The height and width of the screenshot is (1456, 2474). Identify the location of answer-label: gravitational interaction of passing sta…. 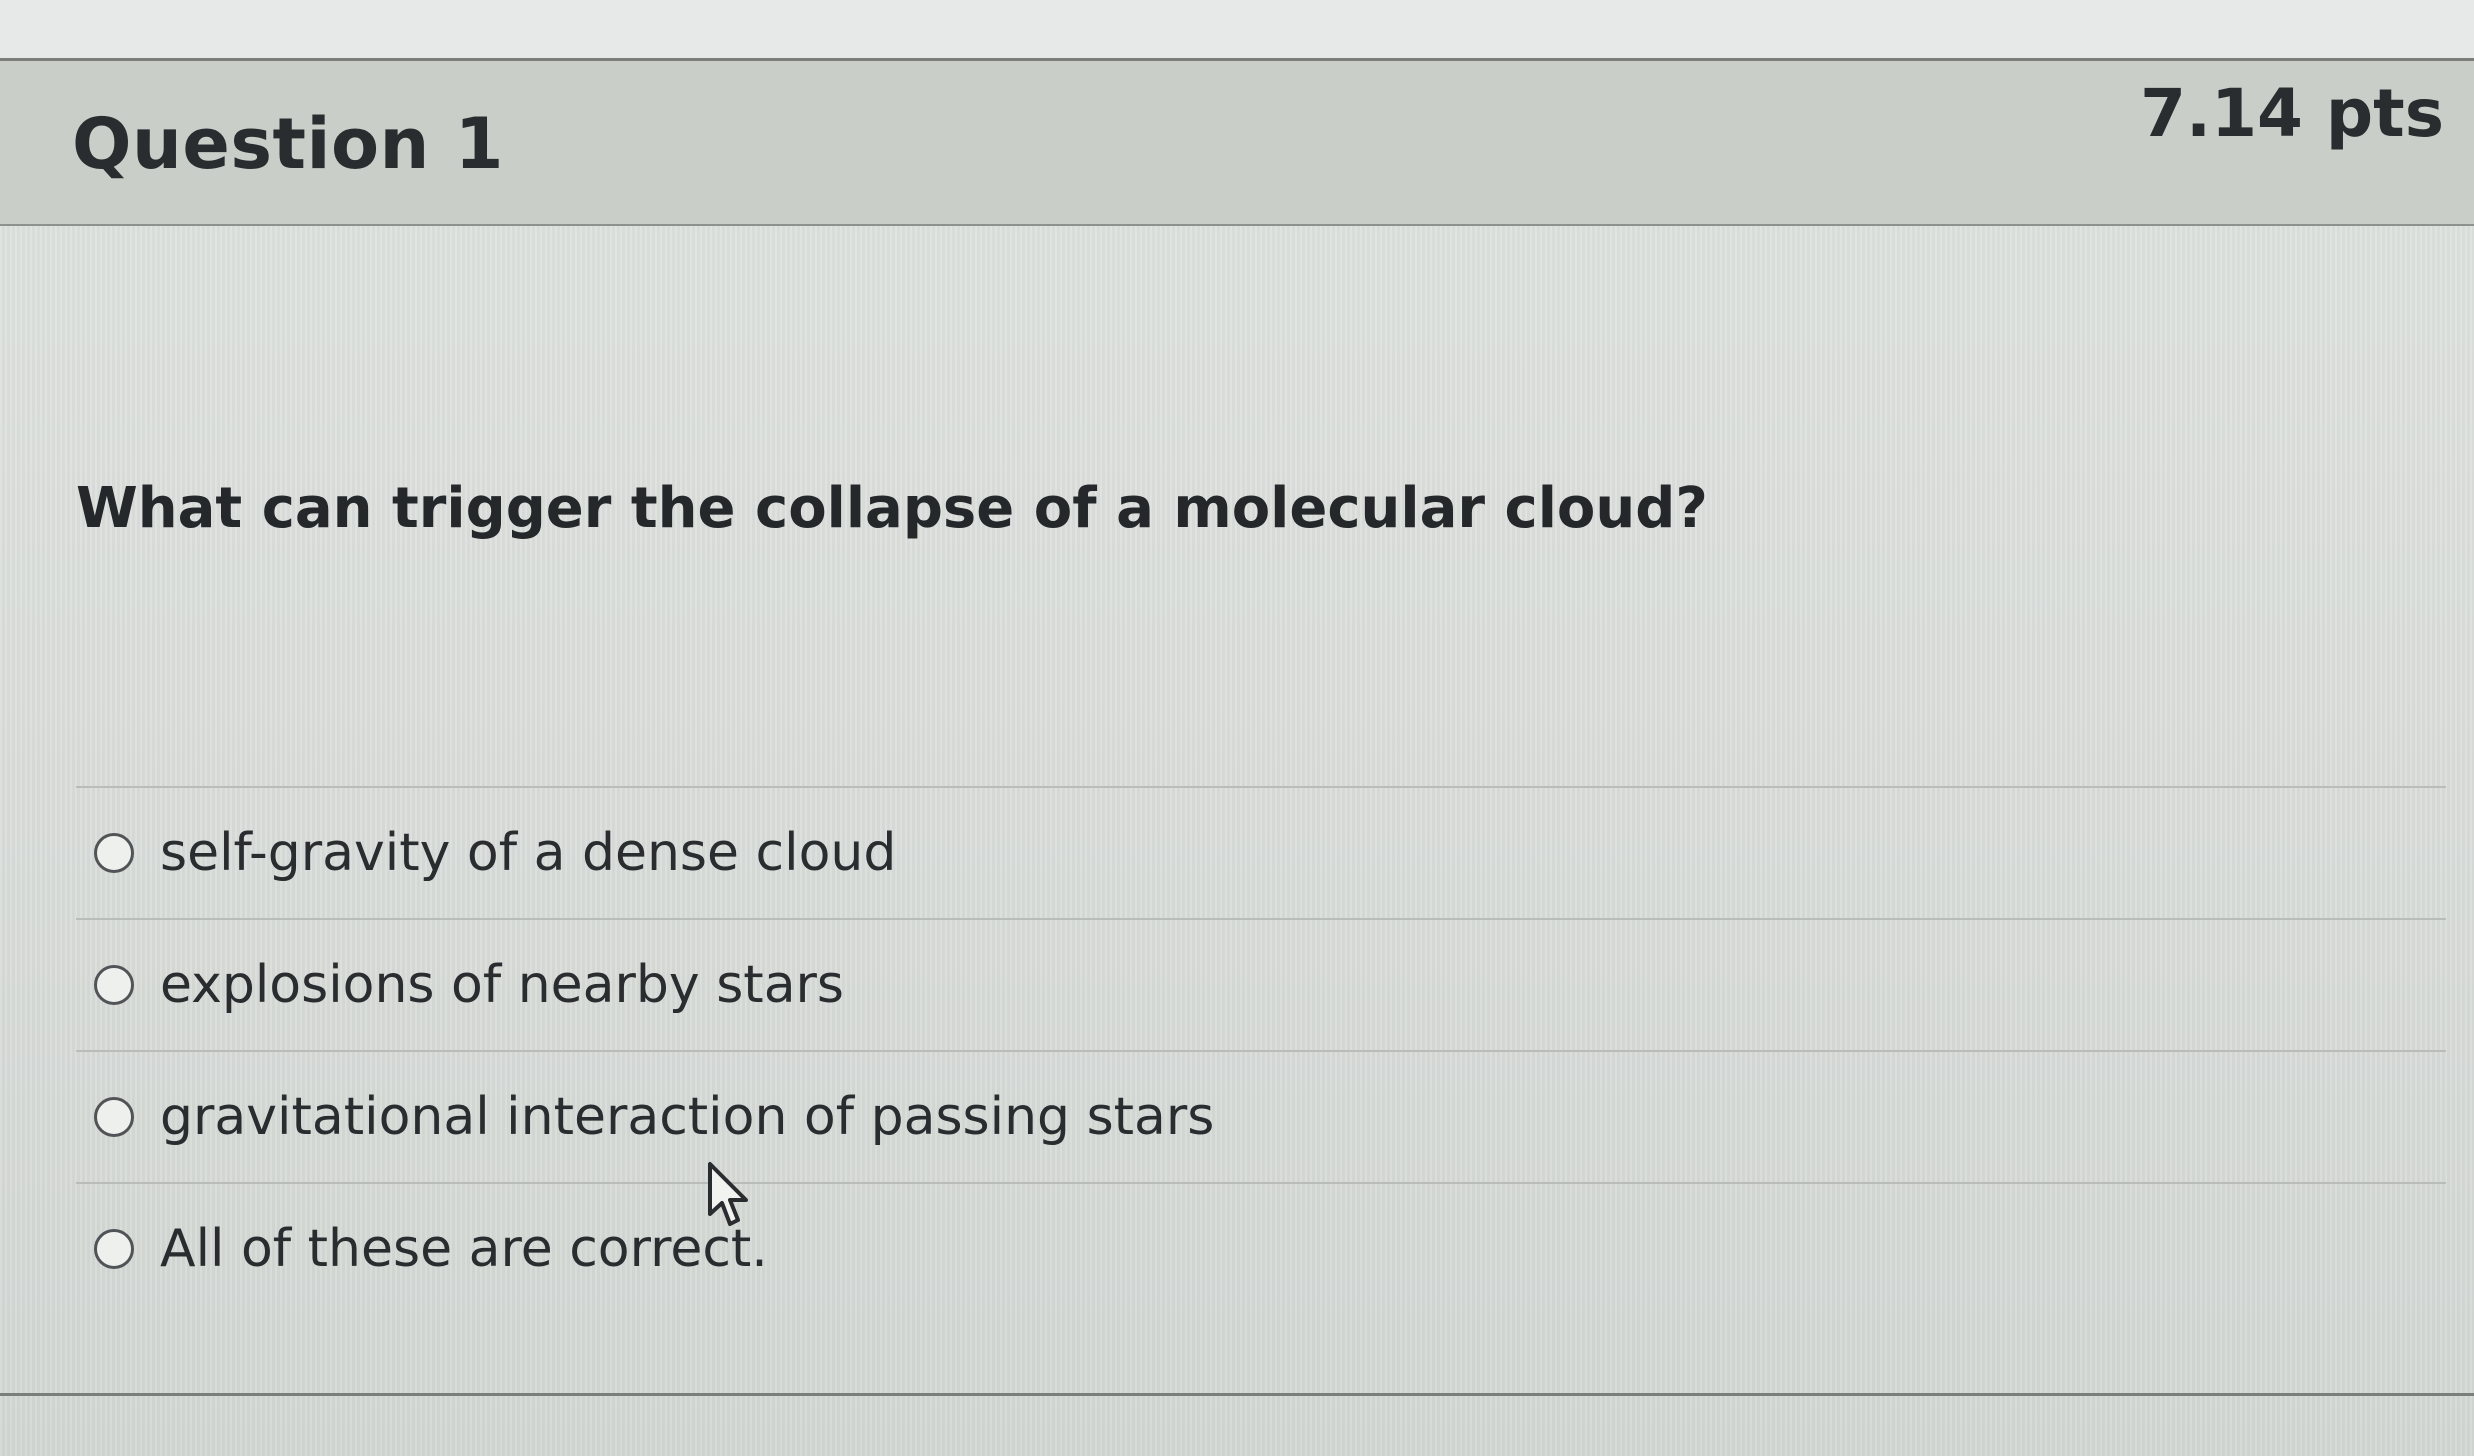
(687, 1117).